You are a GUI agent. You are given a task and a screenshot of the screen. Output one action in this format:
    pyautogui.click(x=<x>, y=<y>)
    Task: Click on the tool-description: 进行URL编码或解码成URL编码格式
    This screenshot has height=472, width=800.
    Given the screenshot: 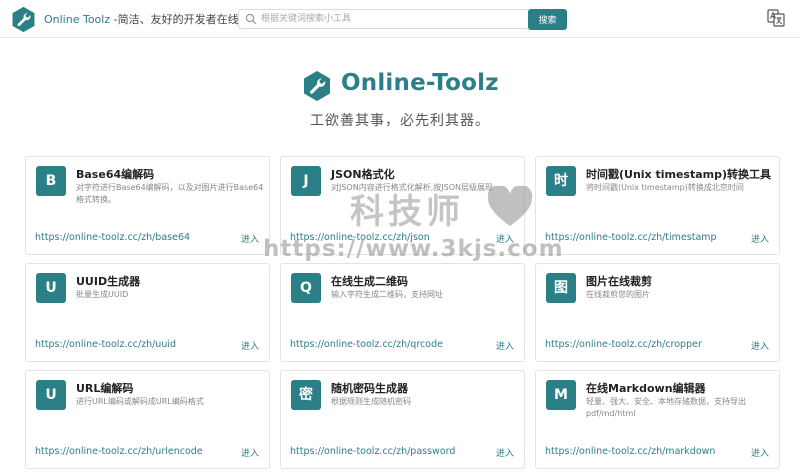 What is the action you would take?
    pyautogui.click(x=140, y=401)
    